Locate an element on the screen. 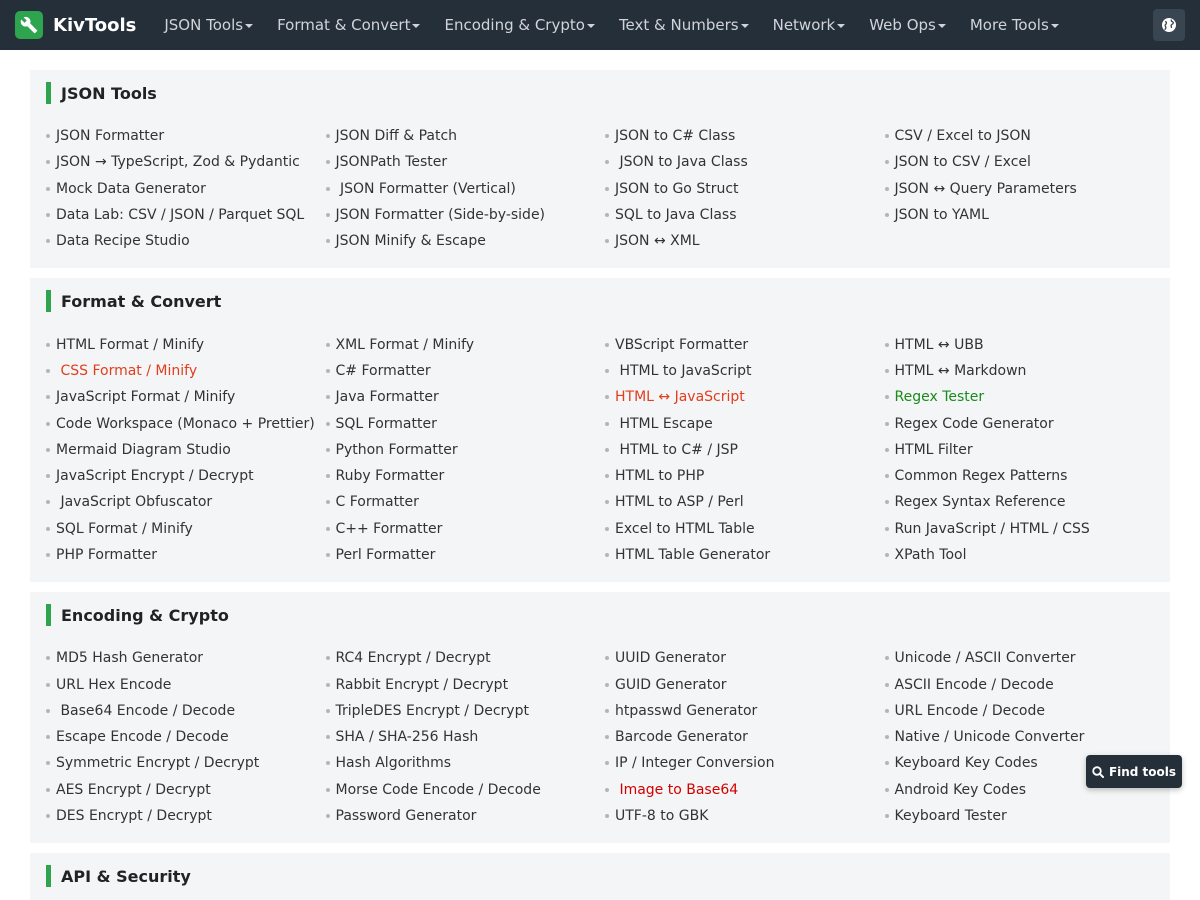 The height and width of the screenshot is (900, 1200). tool-link-rc4-encrypt-decrypt: RC4 Encrypt / Decrypt is located at coordinates (460, 658).